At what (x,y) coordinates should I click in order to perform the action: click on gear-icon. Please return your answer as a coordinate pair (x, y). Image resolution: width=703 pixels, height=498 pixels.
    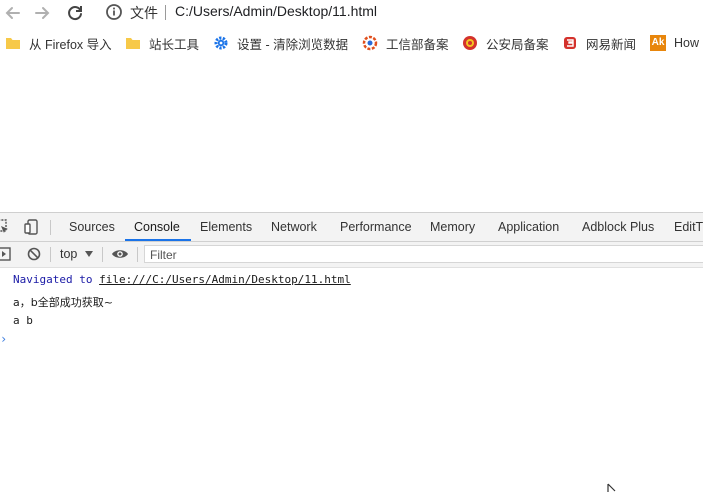
    Looking at the image, I should click on (221, 43).